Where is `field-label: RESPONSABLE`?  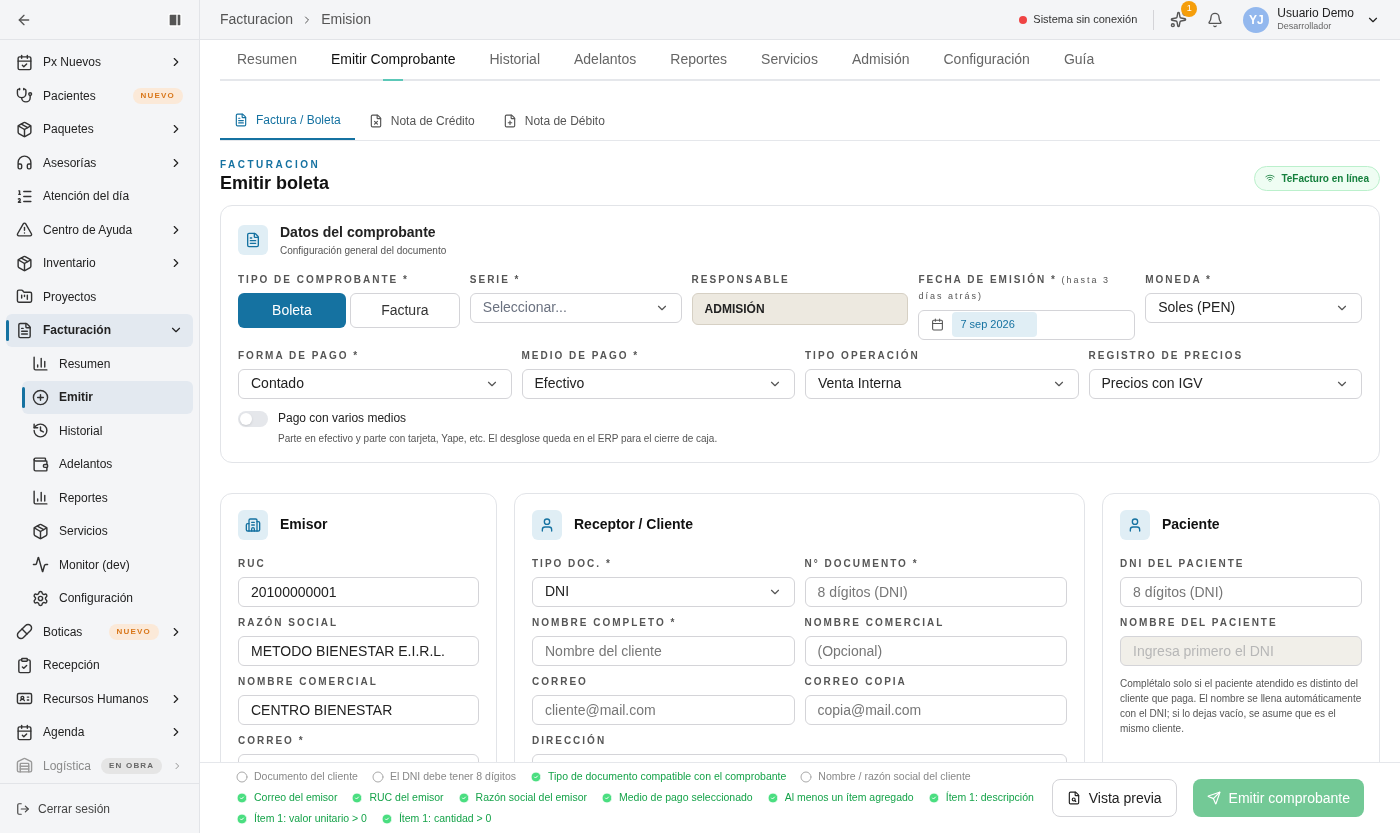
field-label: RESPONSABLE is located at coordinates (741, 279).